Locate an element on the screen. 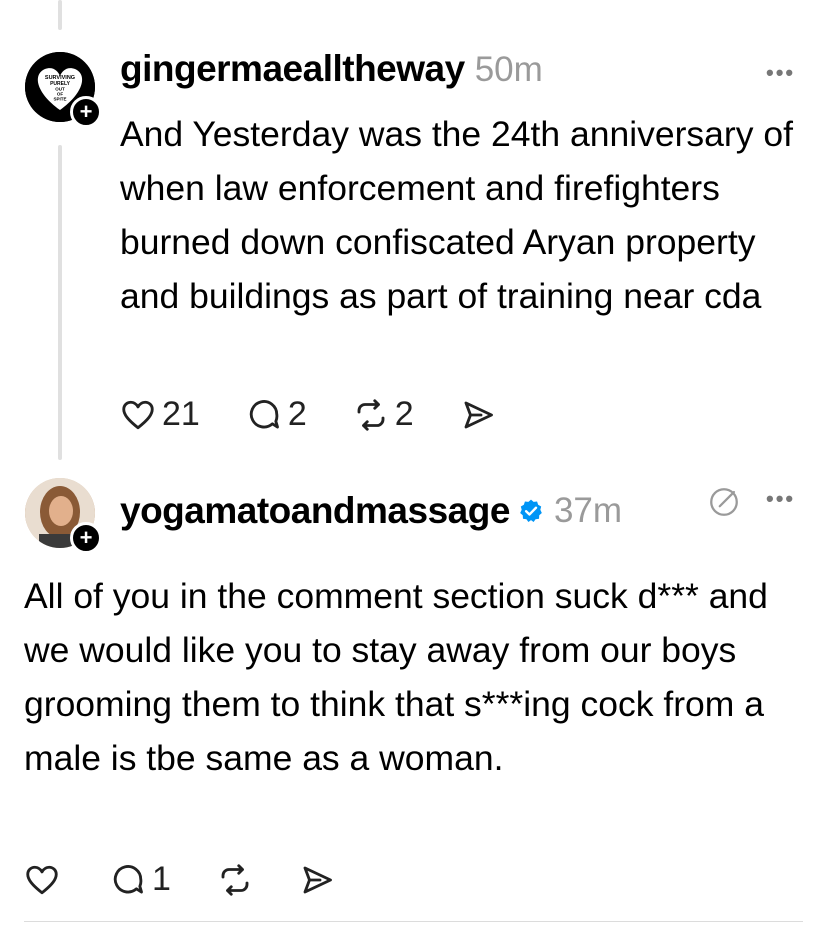 The image size is (827, 946). like-button: 21 is located at coordinates (160, 414).